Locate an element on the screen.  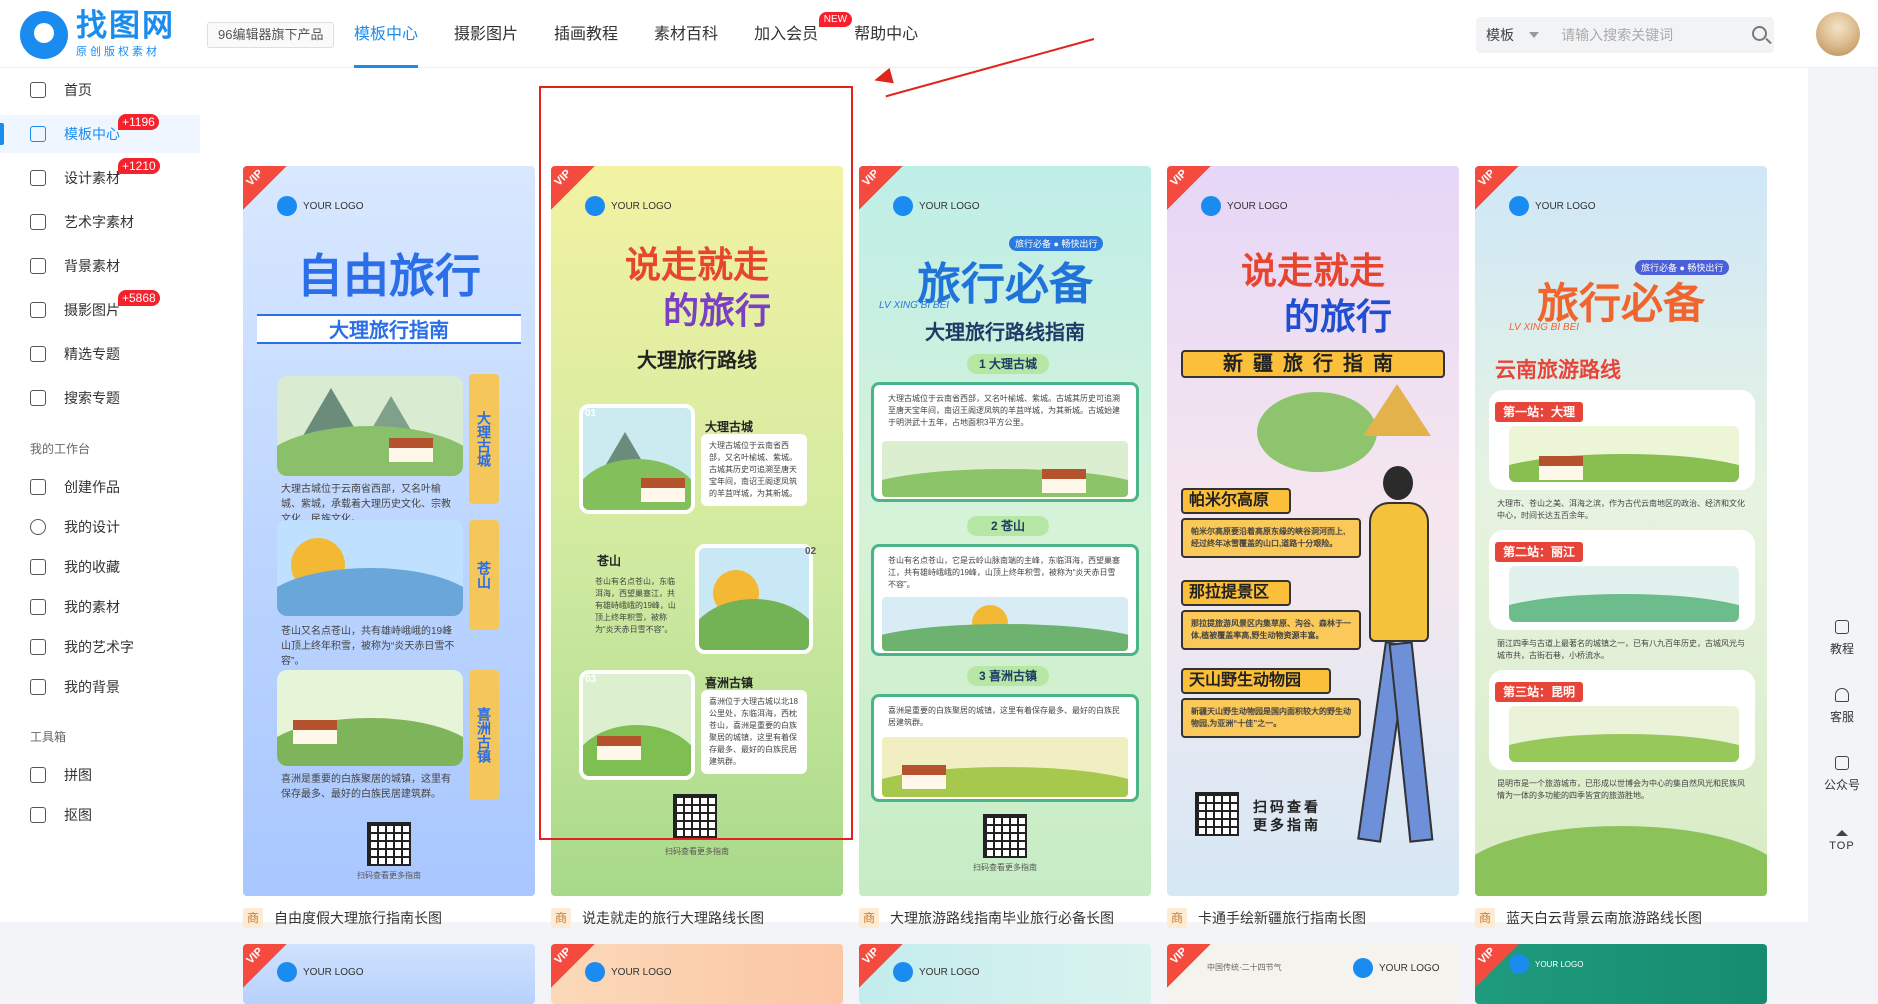
search-icon is located at coordinates (1758, 35).